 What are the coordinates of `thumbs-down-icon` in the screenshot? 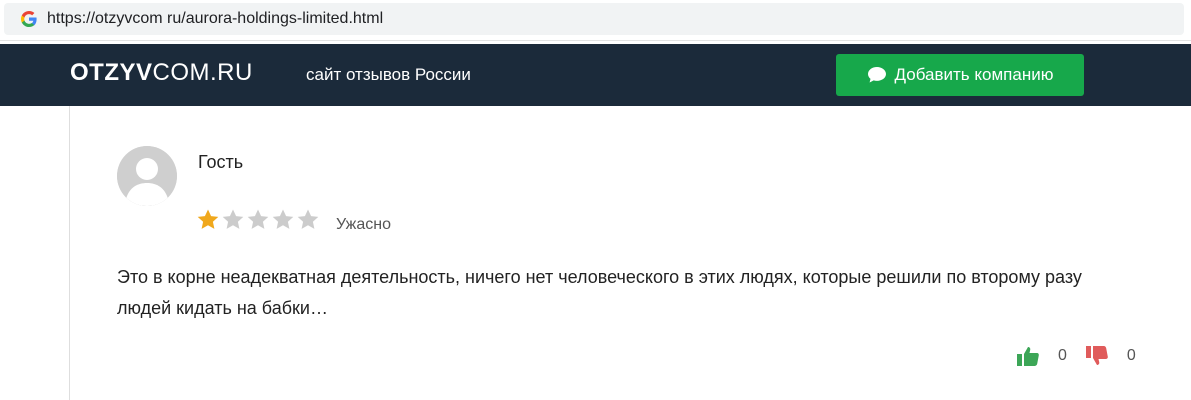 It's located at (1097, 356).